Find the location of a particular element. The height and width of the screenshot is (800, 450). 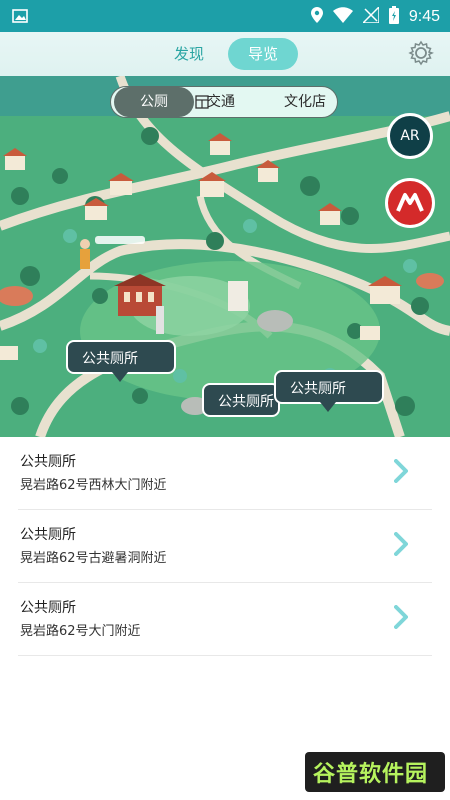

watermark-text: 谷普软件园 is located at coordinates (371, 774).